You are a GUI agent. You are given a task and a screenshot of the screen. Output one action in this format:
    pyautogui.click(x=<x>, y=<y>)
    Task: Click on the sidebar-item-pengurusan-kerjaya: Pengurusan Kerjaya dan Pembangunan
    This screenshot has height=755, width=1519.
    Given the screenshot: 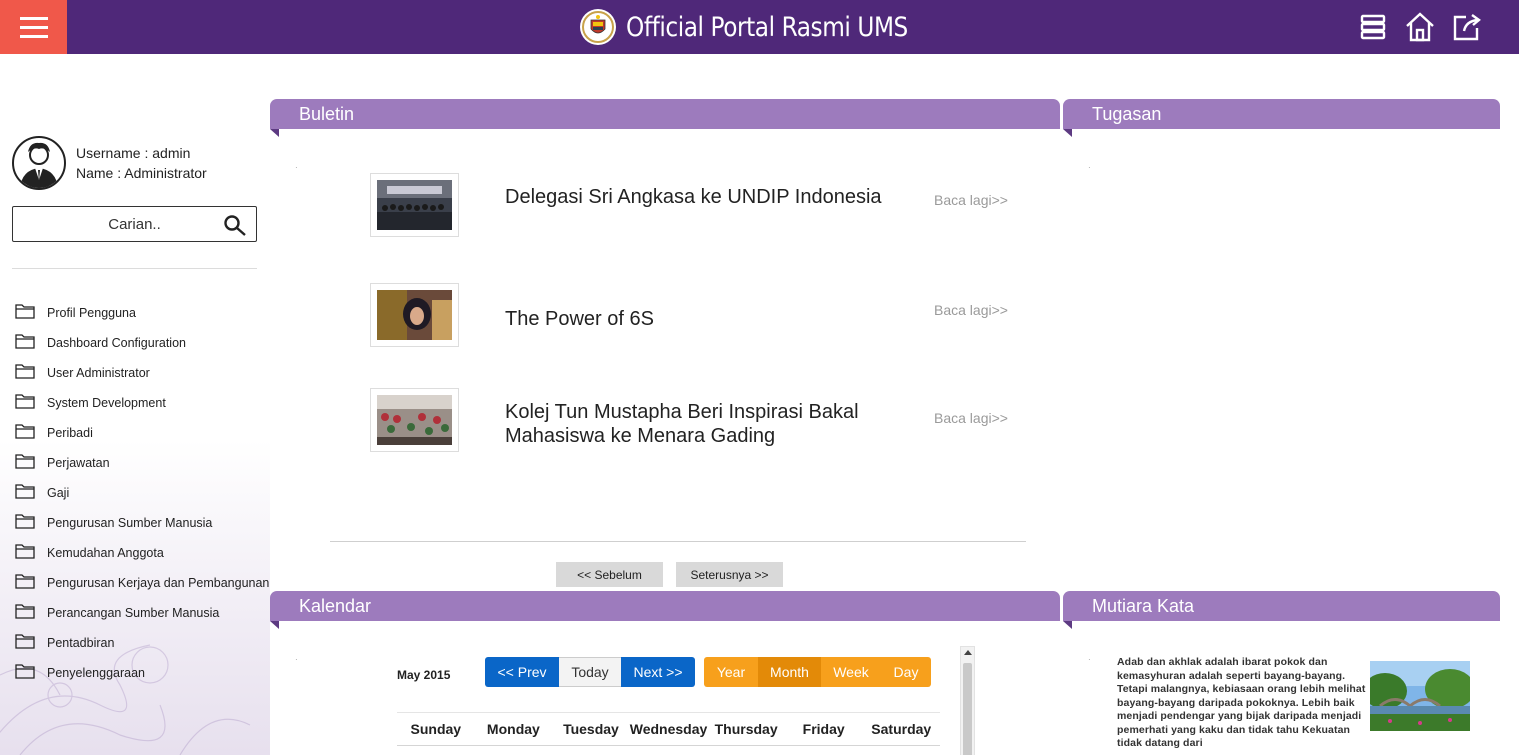 What is the action you would take?
    pyautogui.click(x=142, y=583)
    